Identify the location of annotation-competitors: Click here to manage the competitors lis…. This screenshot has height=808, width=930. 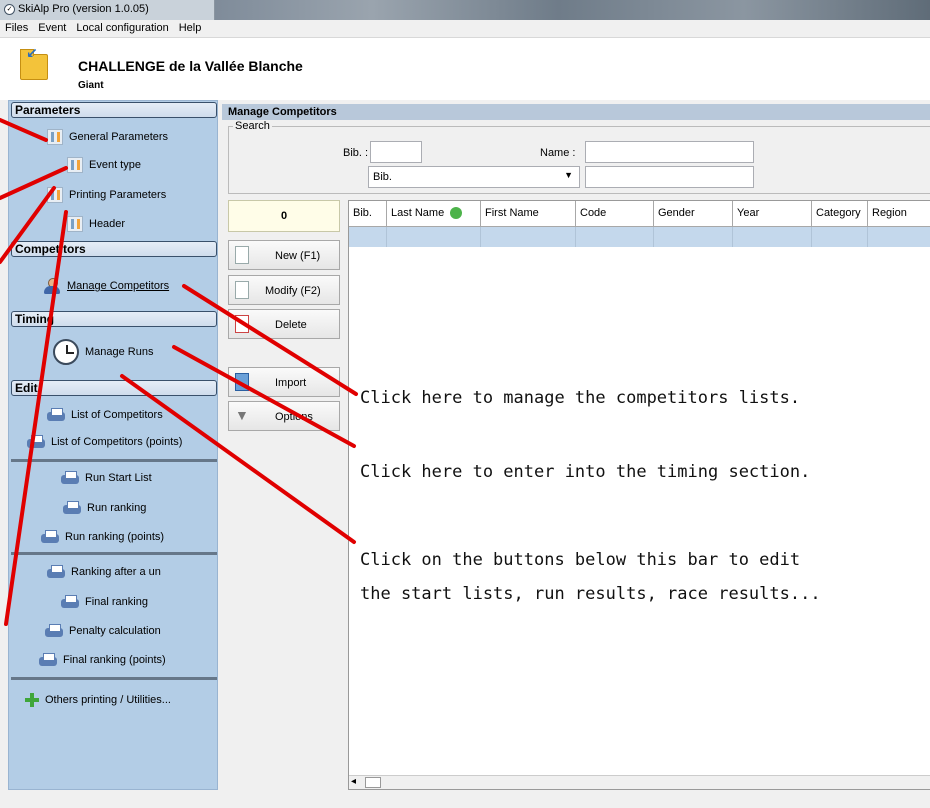
(580, 398).